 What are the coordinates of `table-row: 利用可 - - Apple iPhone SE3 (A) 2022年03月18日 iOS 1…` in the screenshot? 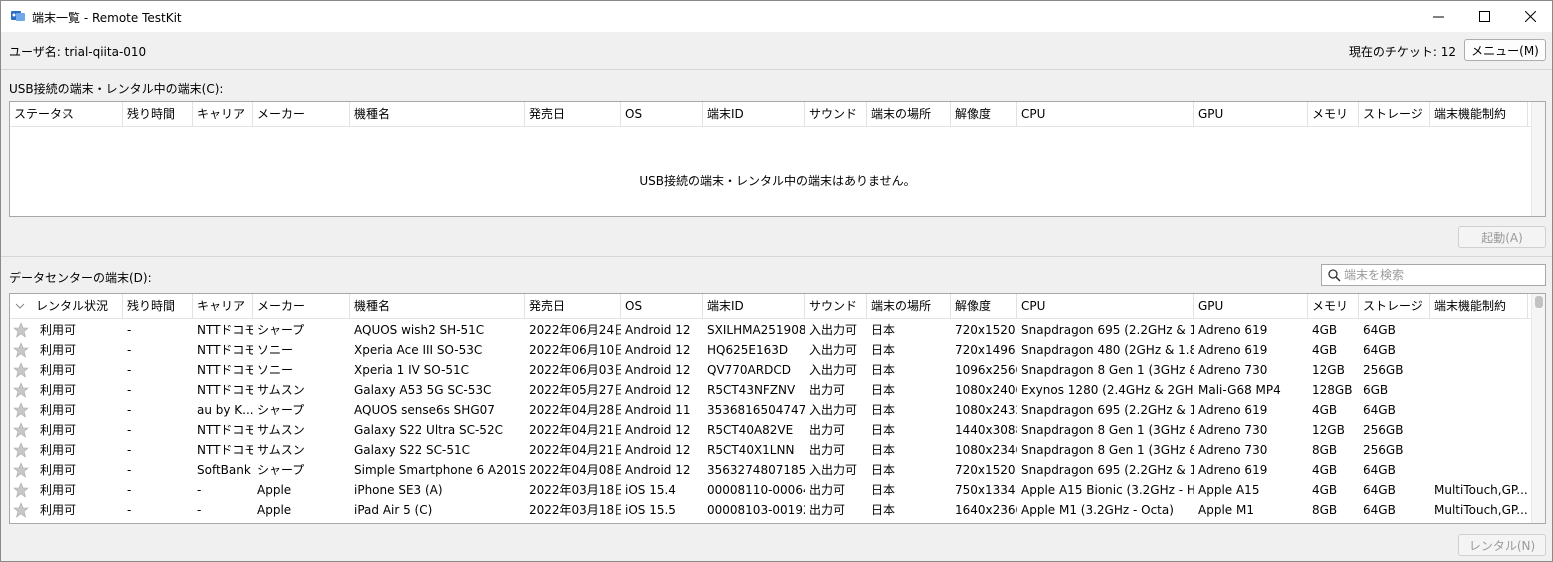 It's located at (770, 490).